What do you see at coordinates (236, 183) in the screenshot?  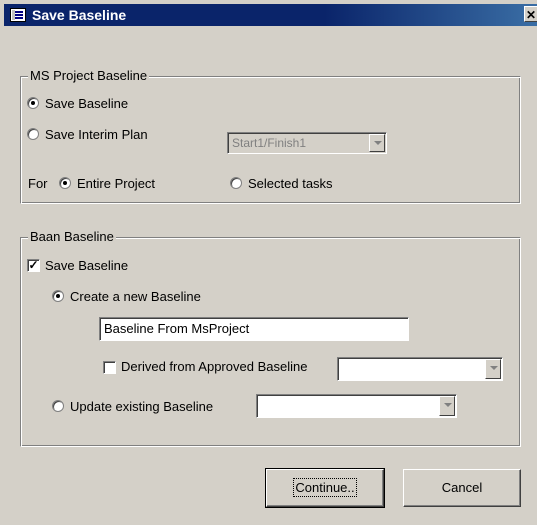 I see `selected-tasks-radio` at bounding box center [236, 183].